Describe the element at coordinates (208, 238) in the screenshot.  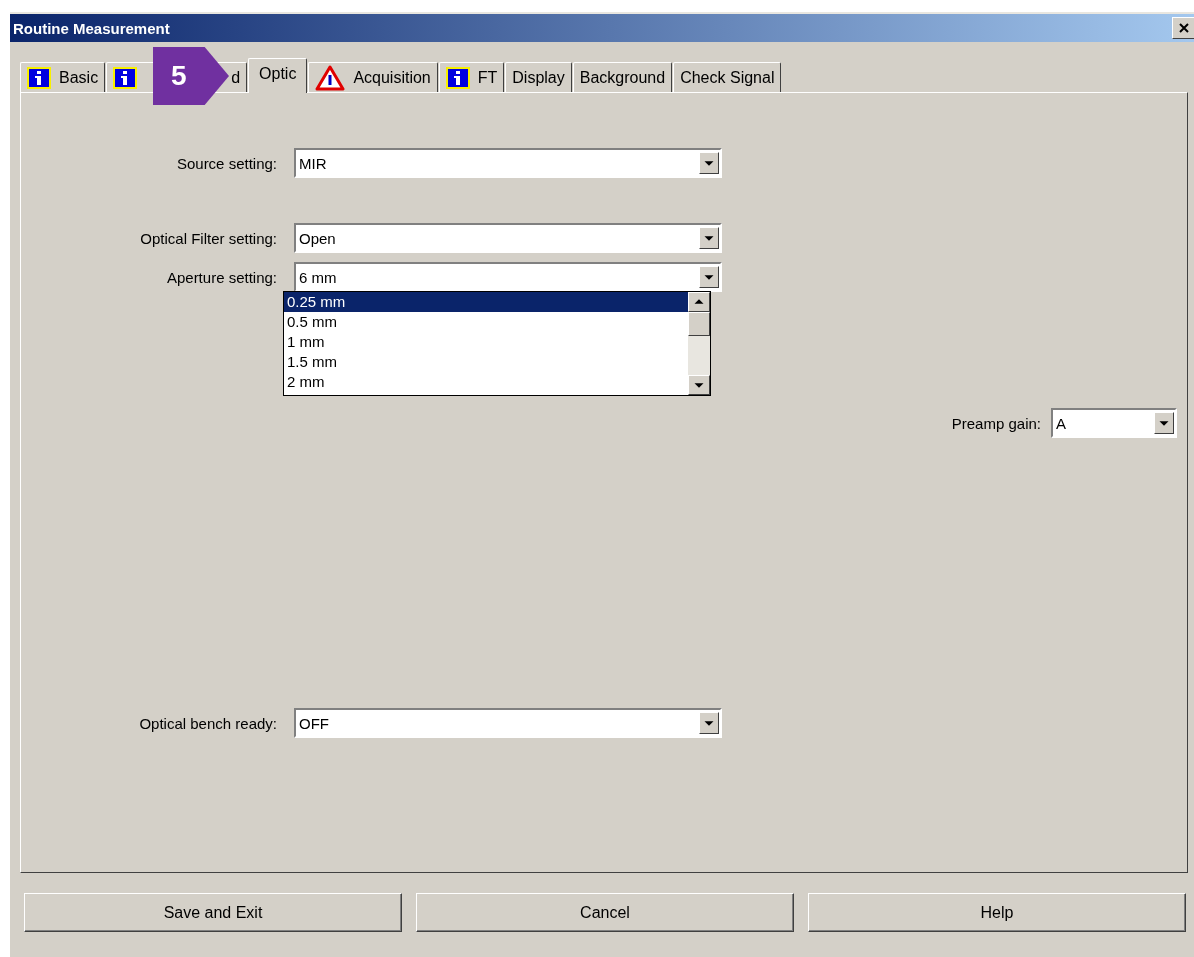
I see `field-label: Optical Filter setting:` at that location.